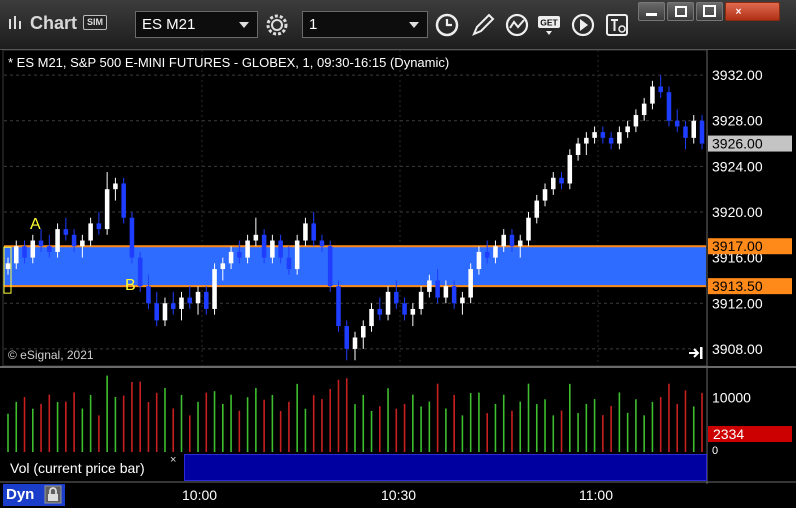 The image size is (796, 508). What do you see at coordinates (53, 494) in the screenshot?
I see `lock-icon` at bounding box center [53, 494].